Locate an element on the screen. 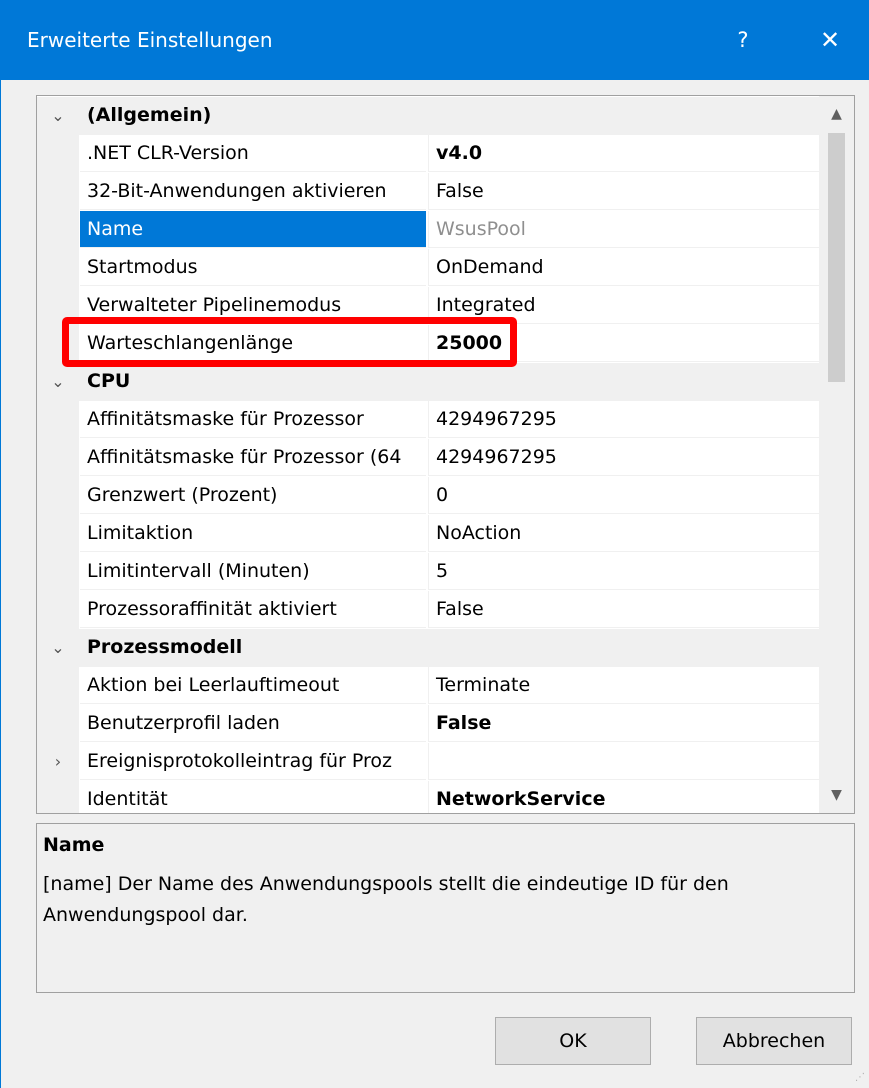 The width and height of the screenshot is (869, 1088). category-label: Prozessmodell is located at coordinates (165, 647).